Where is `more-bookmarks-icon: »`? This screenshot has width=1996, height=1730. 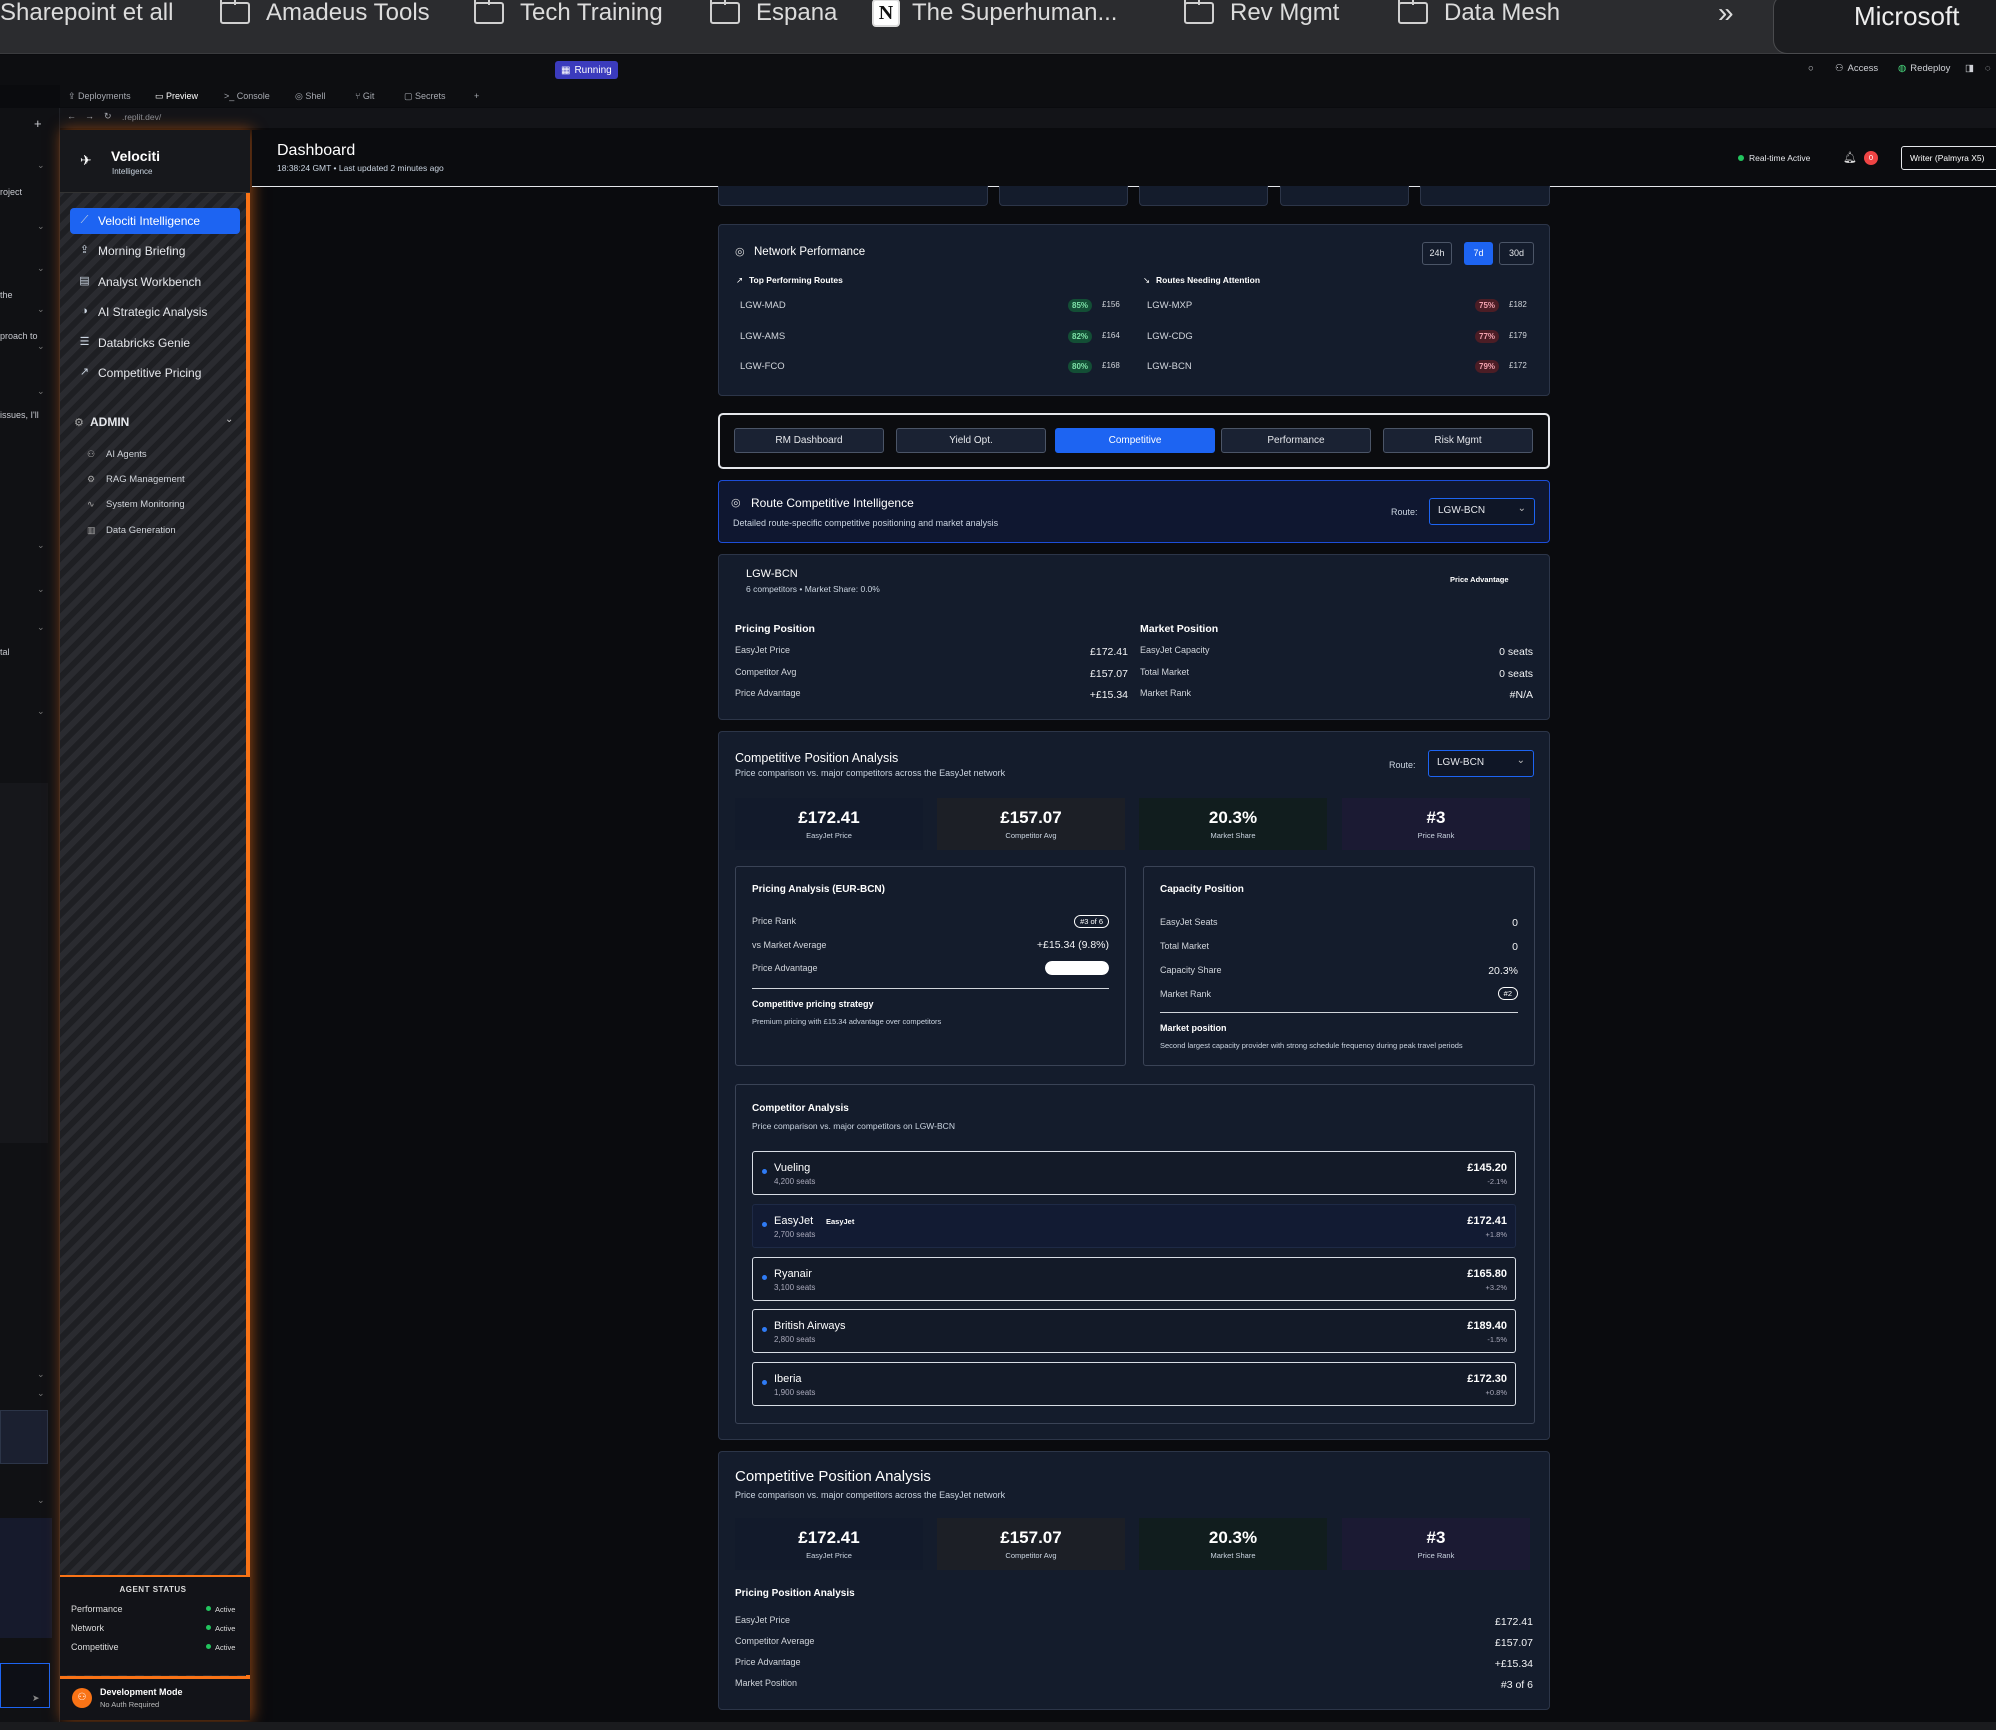 more-bookmarks-icon: » is located at coordinates (1726, 14).